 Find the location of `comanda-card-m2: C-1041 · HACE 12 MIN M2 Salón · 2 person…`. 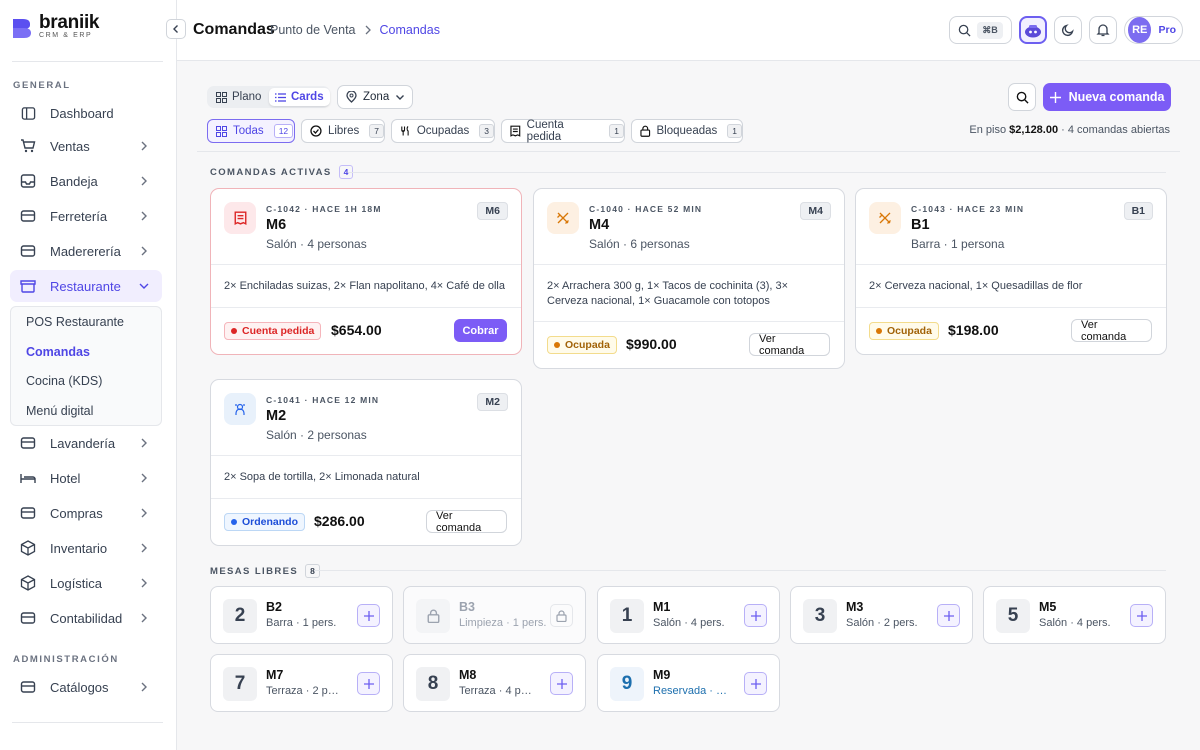

comanda-card-m2: C-1041 · HACE 12 MIN M2 Salón · 2 person… is located at coordinates (366, 462).